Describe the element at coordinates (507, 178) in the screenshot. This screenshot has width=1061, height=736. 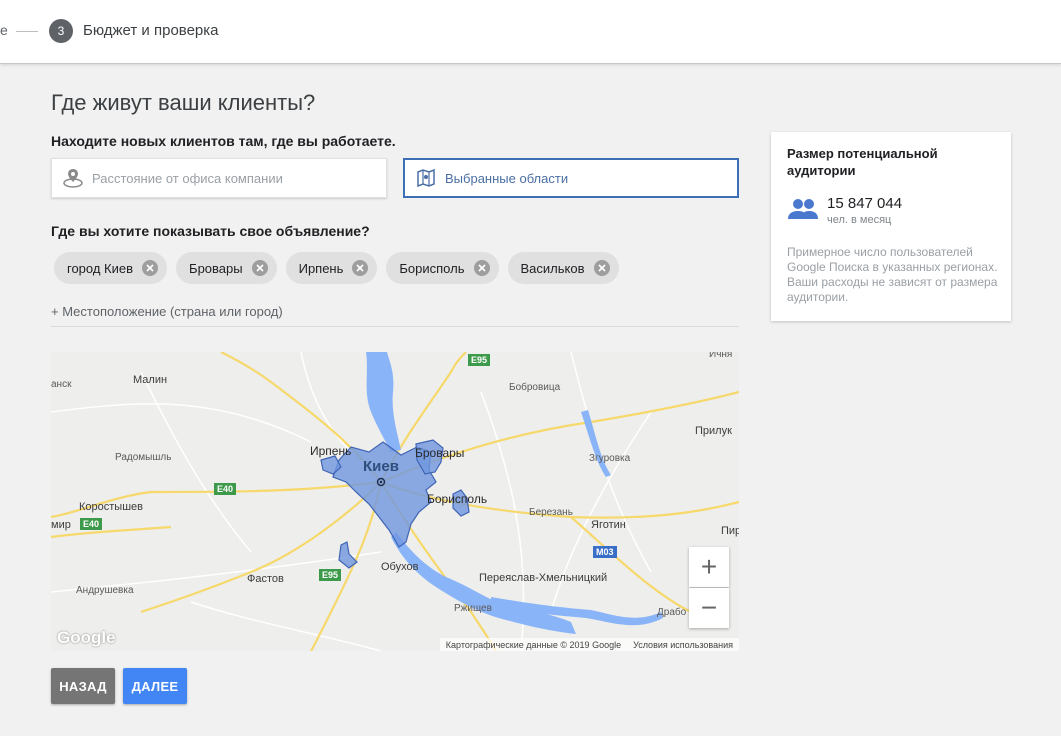
I see `regions-option-label: Выбранные области` at that location.